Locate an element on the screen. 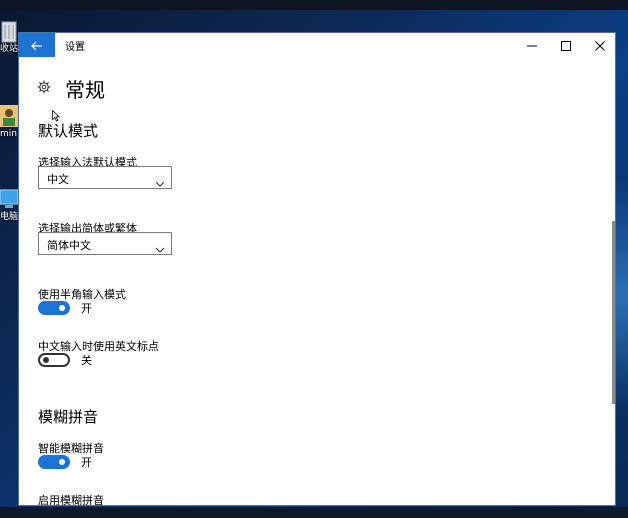  back-button is located at coordinates (37, 45).